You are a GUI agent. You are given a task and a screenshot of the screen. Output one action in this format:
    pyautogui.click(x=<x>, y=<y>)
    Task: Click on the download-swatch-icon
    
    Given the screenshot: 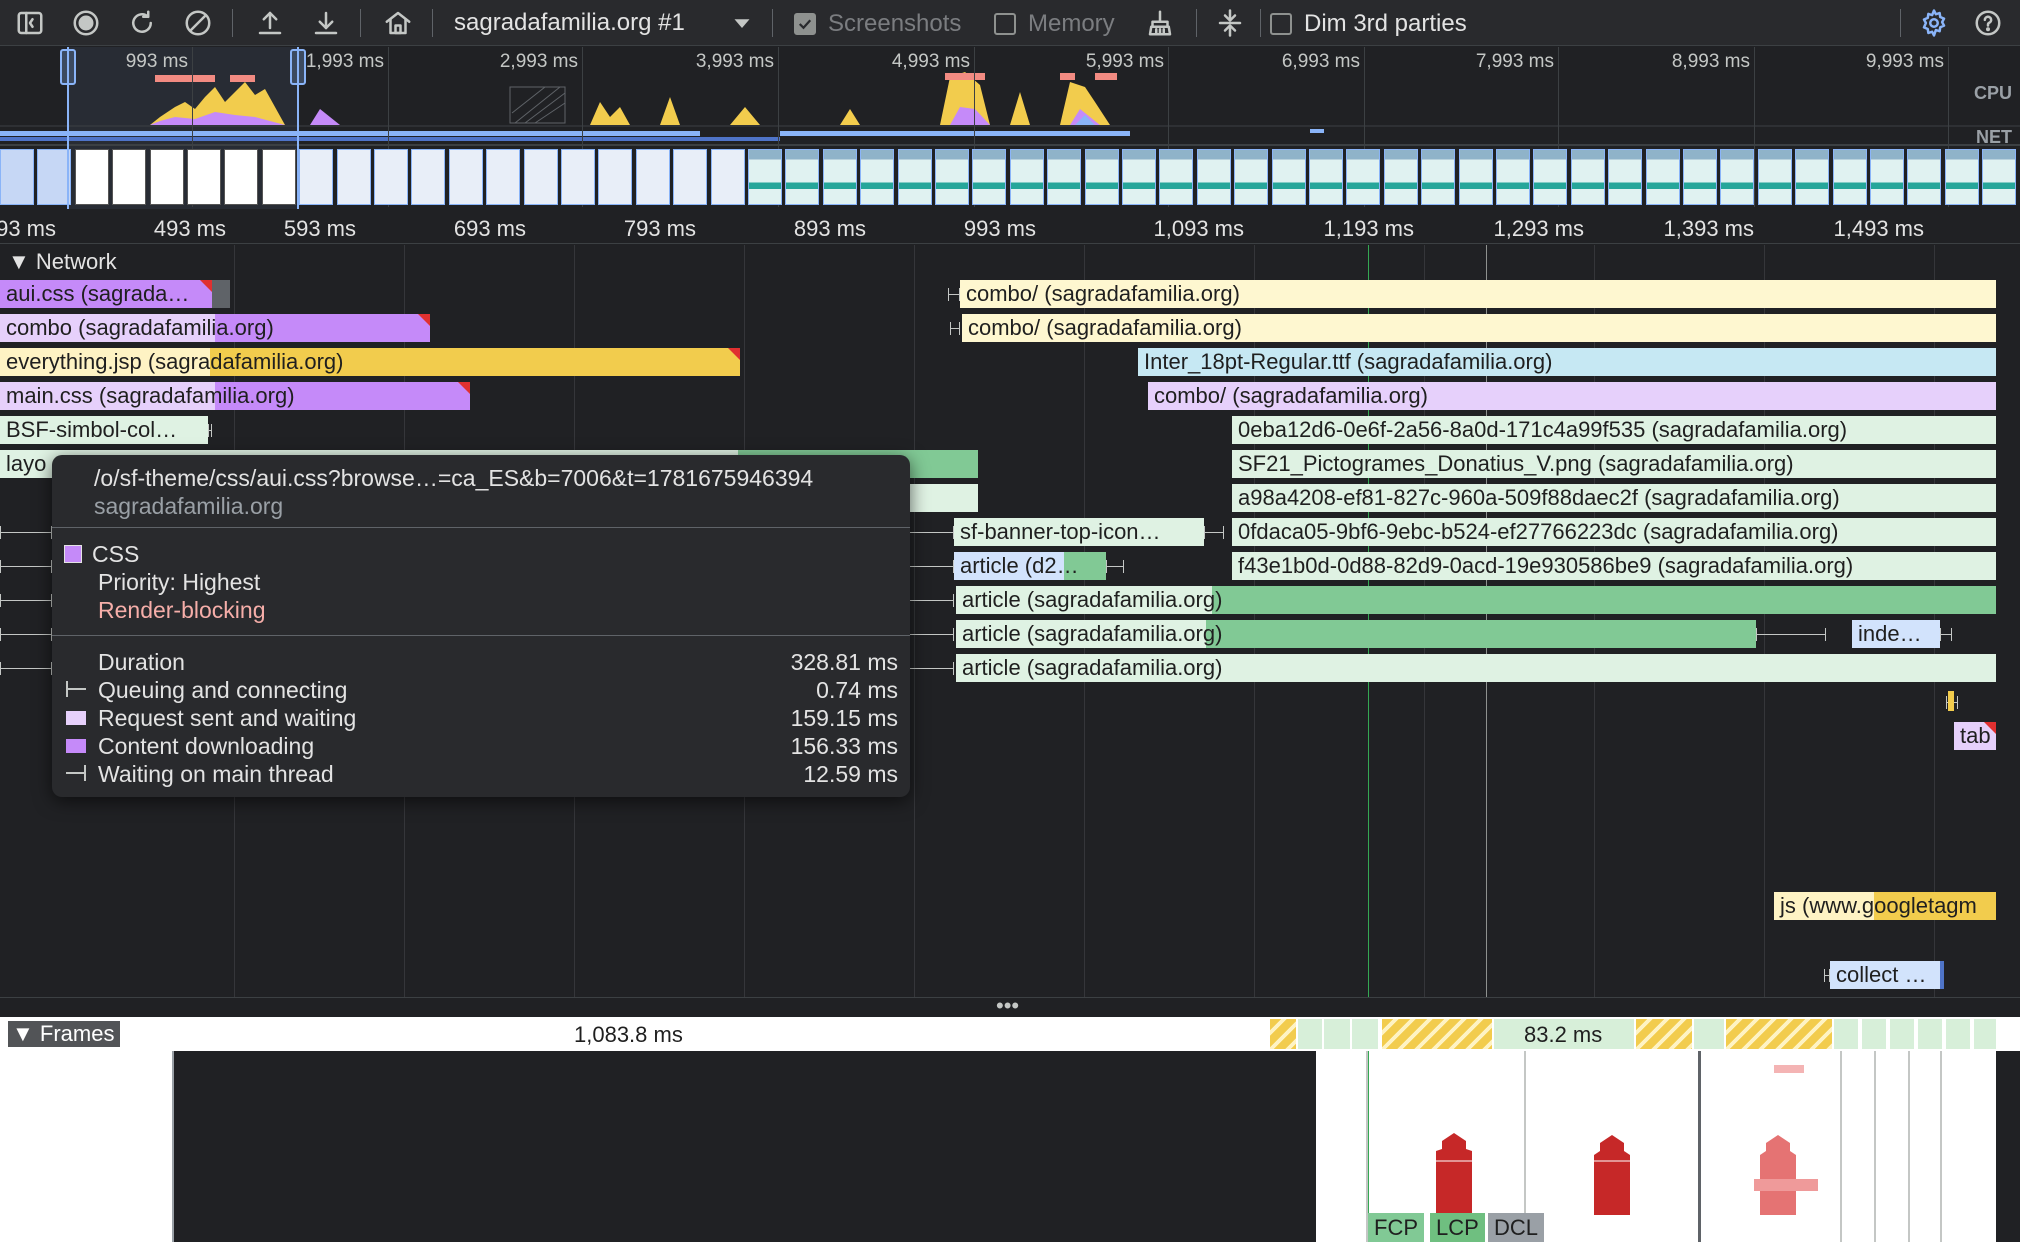 What is the action you would take?
    pyautogui.click(x=76, y=746)
    